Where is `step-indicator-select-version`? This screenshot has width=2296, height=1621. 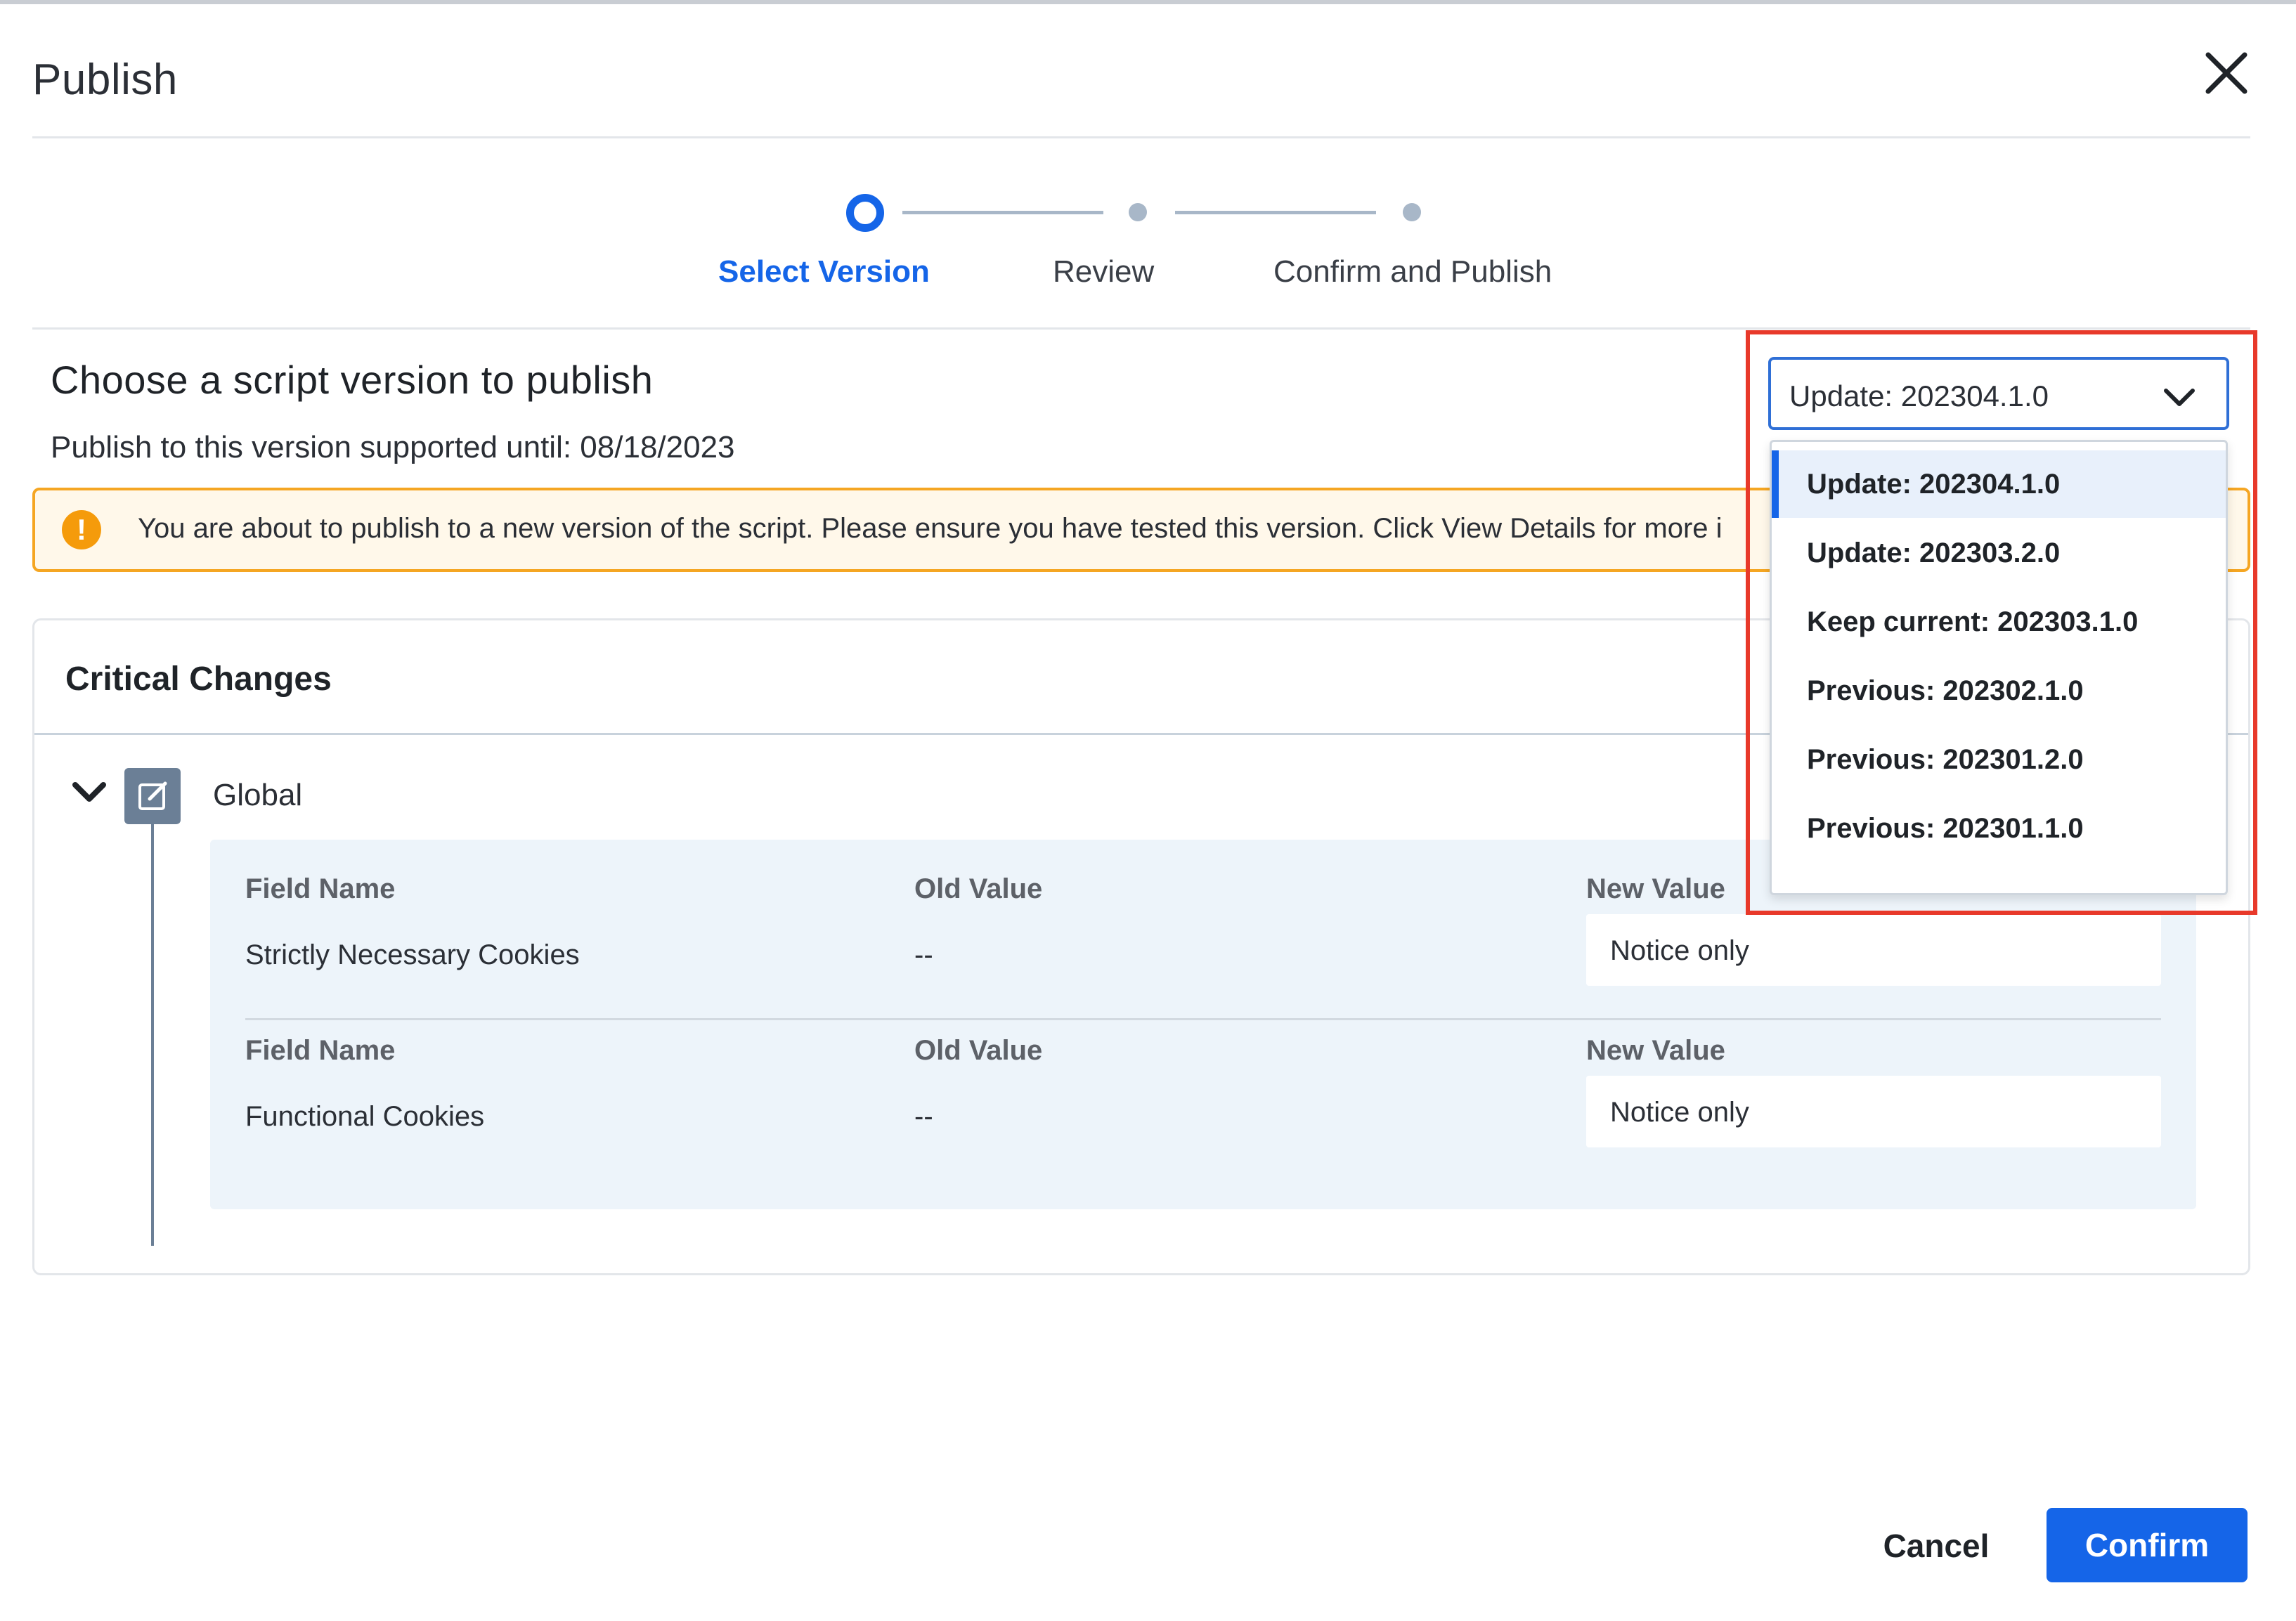
step-indicator-select-version is located at coordinates (865, 213).